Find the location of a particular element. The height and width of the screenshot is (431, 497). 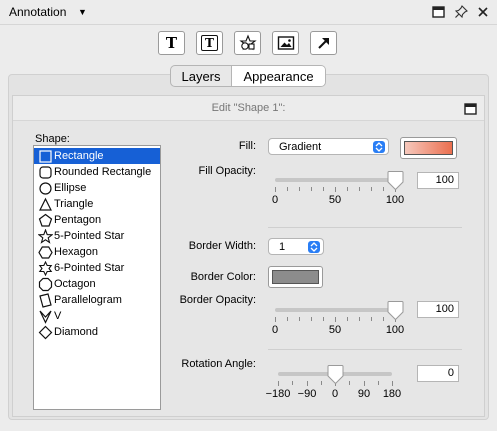

shape-item-v: V is located at coordinates (97, 316).